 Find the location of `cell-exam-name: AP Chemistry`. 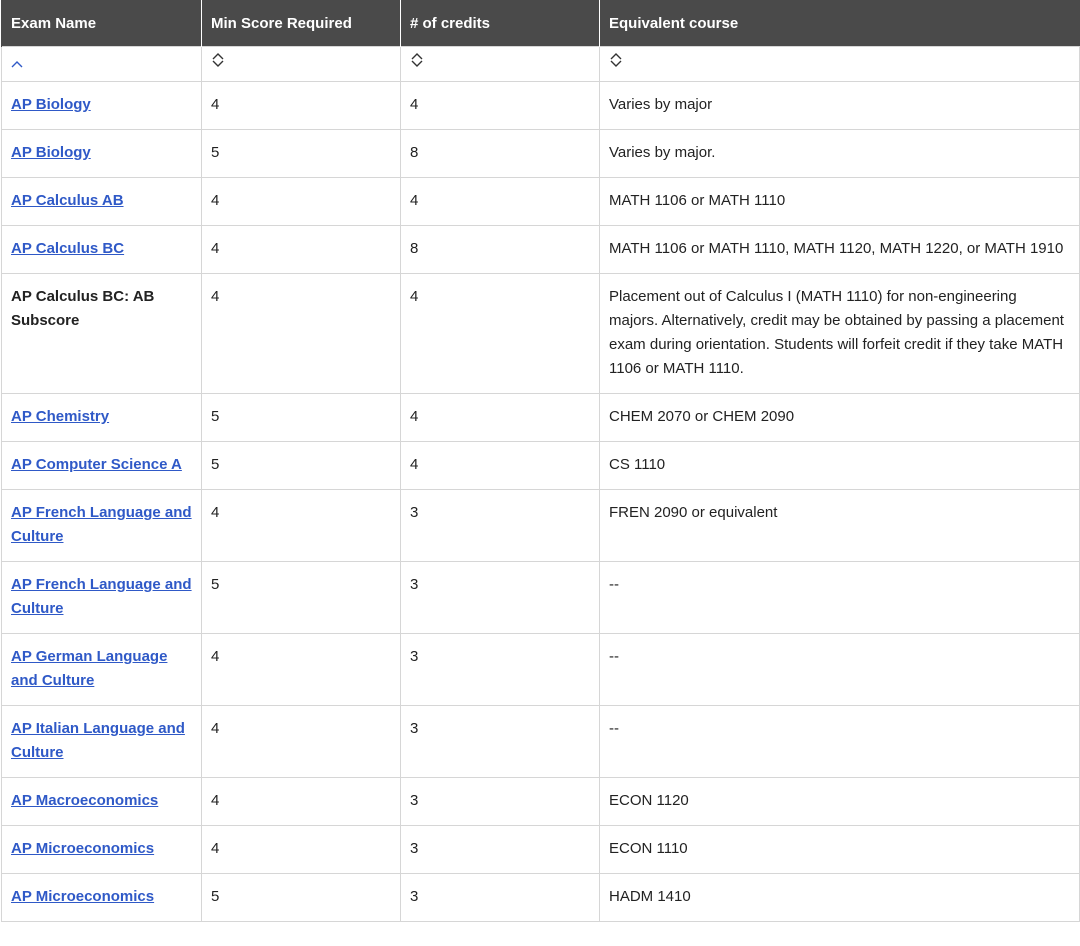

cell-exam-name: AP Chemistry is located at coordinates (101, 417).